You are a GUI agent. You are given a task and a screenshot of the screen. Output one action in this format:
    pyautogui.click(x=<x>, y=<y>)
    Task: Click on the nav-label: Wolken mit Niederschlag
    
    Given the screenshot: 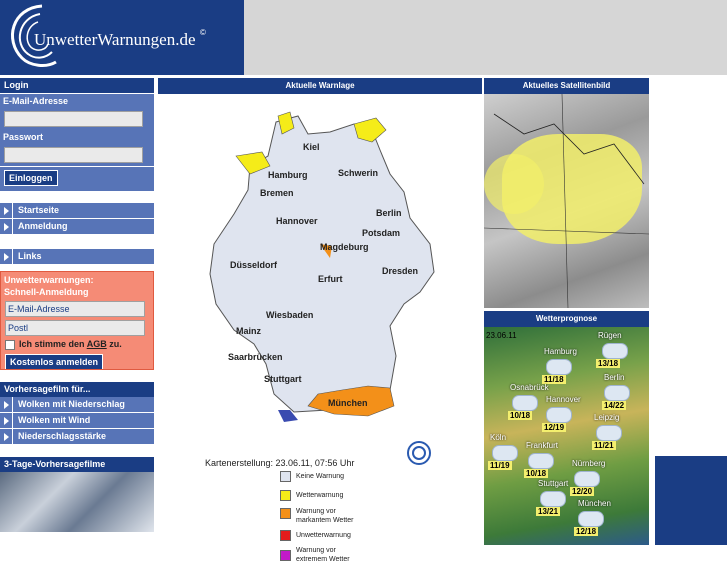 What is the action you would take?
    pyautogui.click(x=71, y=404)
    